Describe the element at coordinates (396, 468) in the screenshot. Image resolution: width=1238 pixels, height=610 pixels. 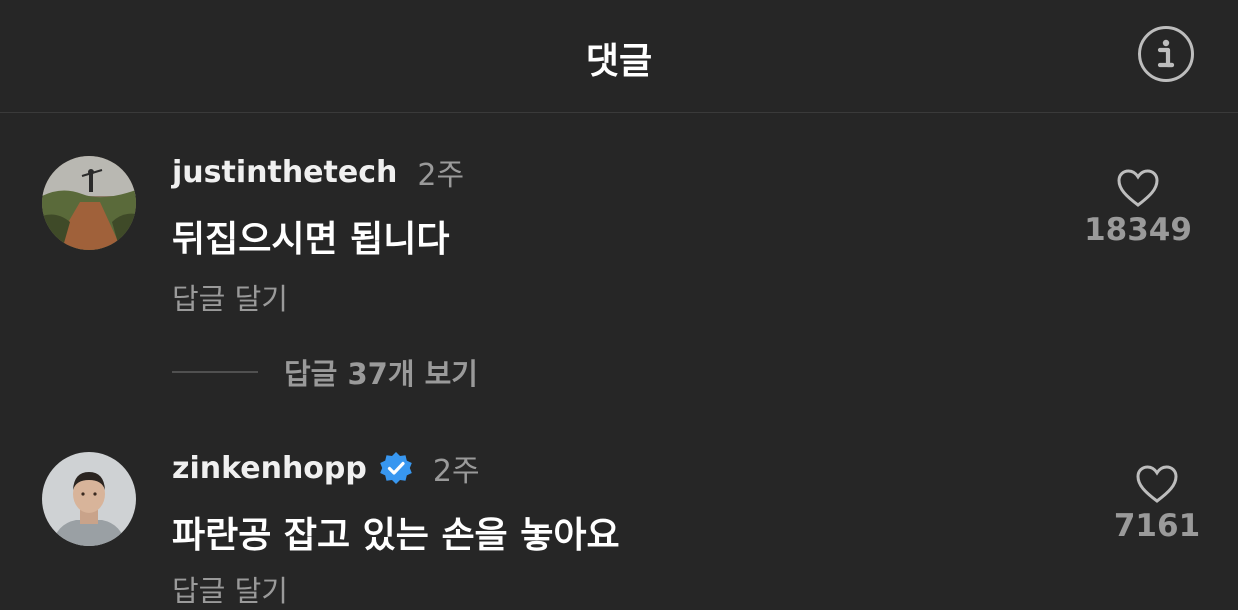
I see `verified-badge-icon` at that location.